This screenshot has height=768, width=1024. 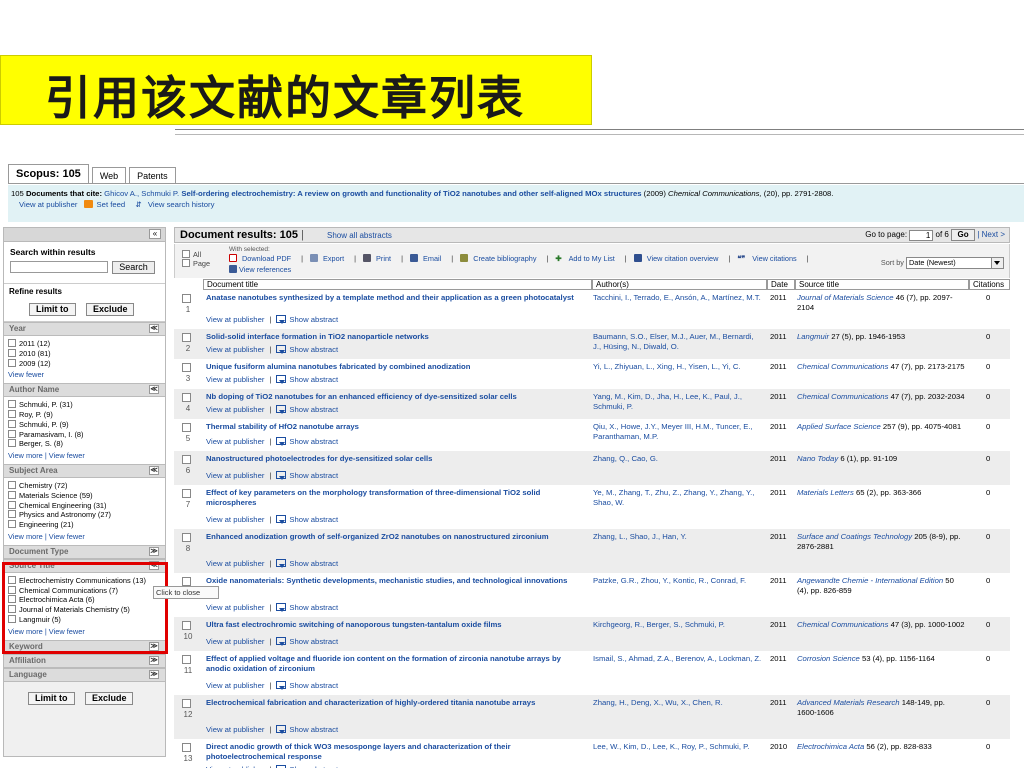 I want to click on facet-item: Chemical Engineering (31), so click(x=84, y=505).